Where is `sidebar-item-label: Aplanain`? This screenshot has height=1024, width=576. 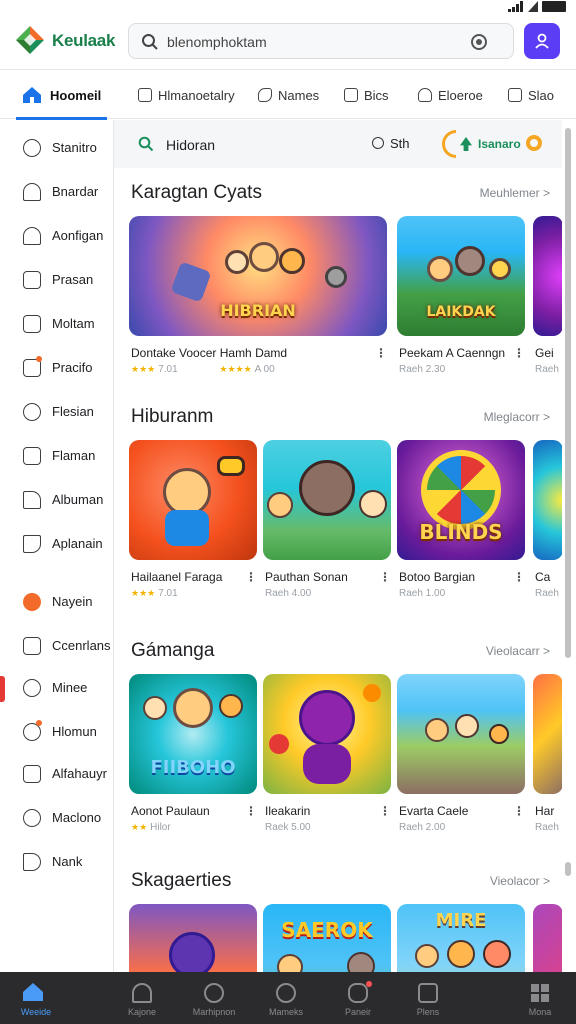
sidebar-item-label: Aplanain is located at coordinates (77, 543).